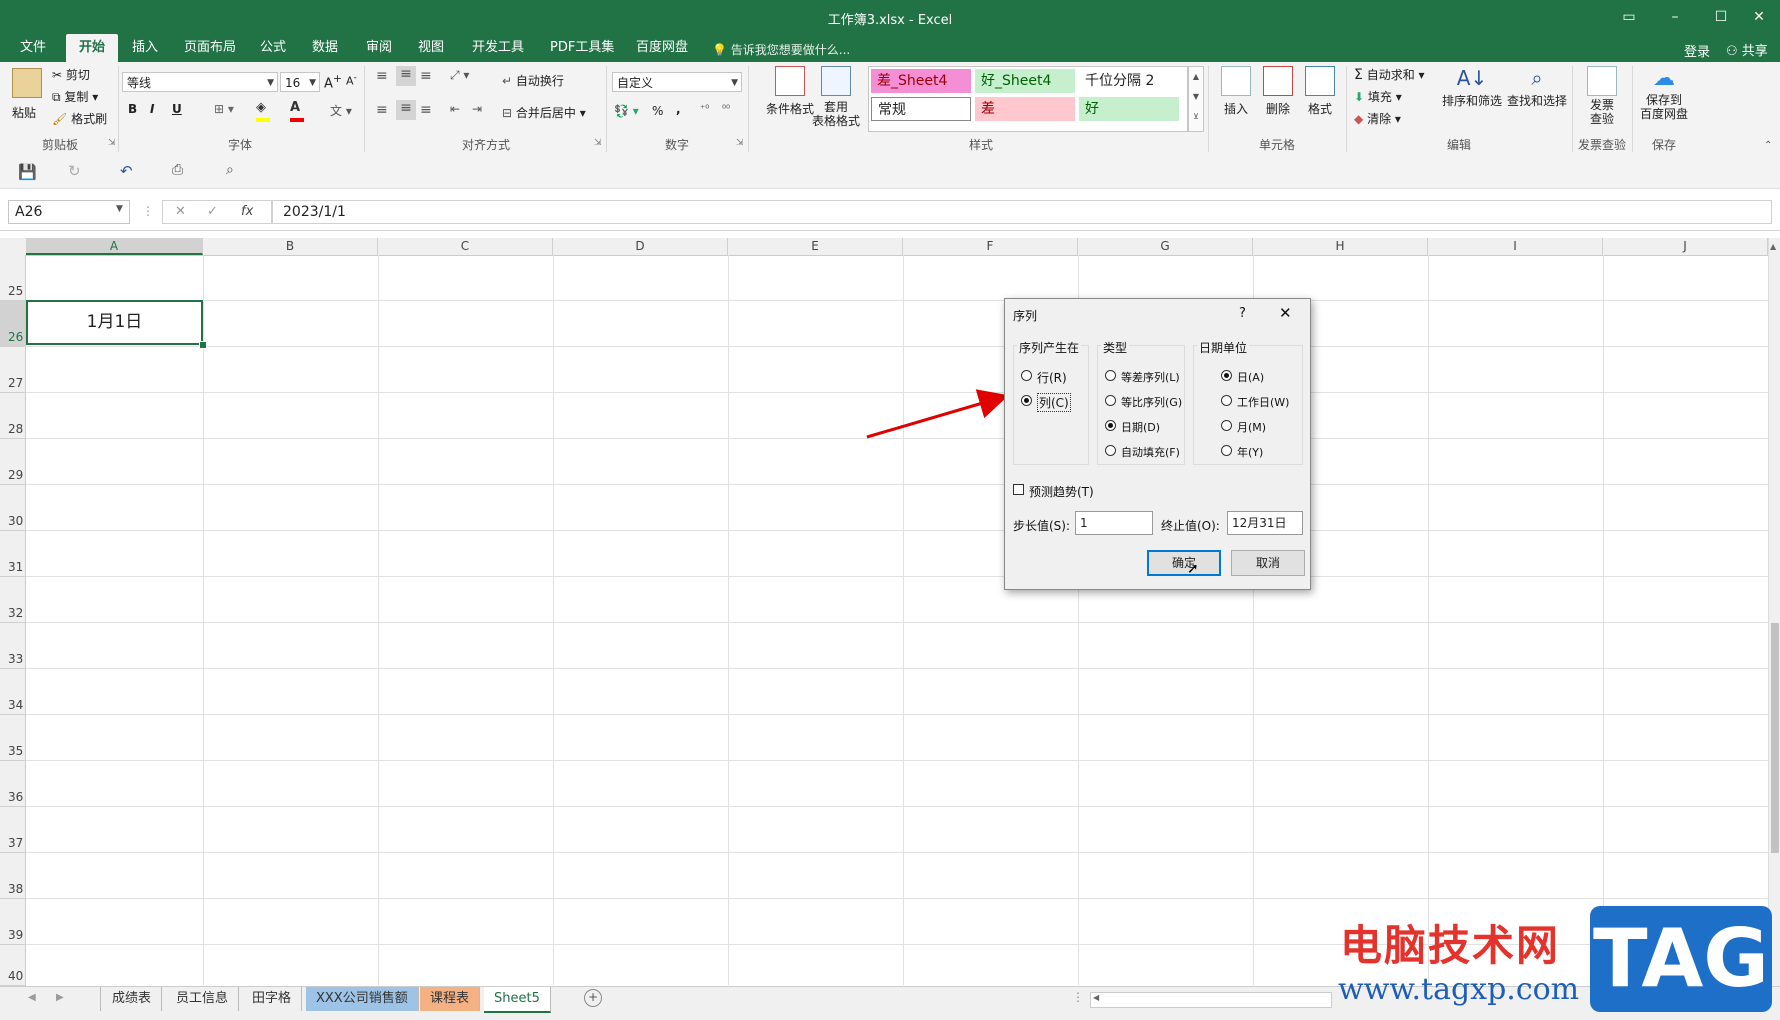 This screenshot has height=1020, width=1780. I want to click on radio-autofill-label: 自动填充(F), so click(1150, 452).